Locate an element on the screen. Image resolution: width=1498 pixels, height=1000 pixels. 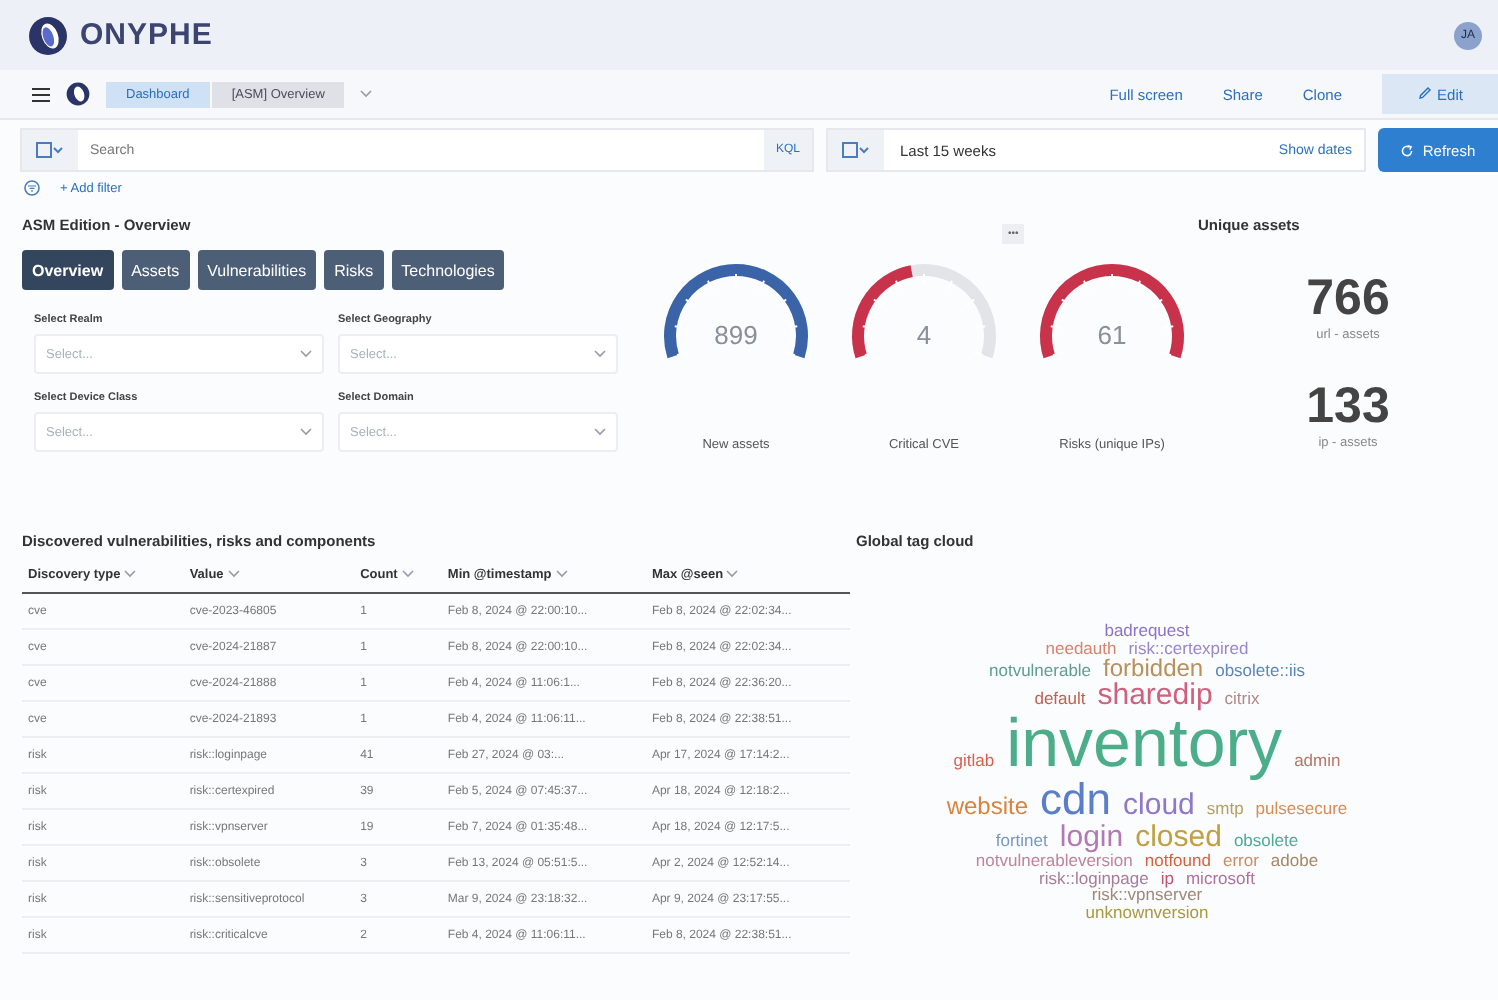
tag-word: fortinet is located at coordinates (1021, 840).